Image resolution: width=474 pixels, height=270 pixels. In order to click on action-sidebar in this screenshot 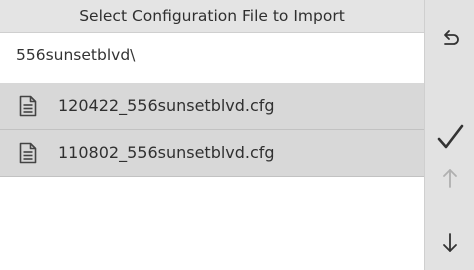, I will do `click(449, 135)`.